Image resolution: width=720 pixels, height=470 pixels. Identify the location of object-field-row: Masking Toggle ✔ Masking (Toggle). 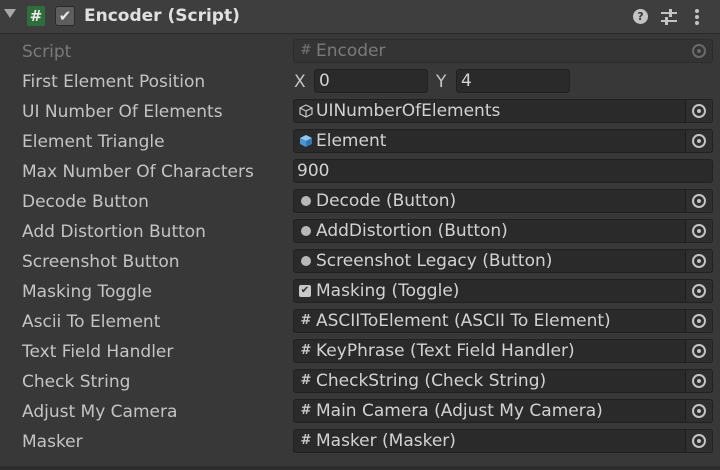
(360, 292).